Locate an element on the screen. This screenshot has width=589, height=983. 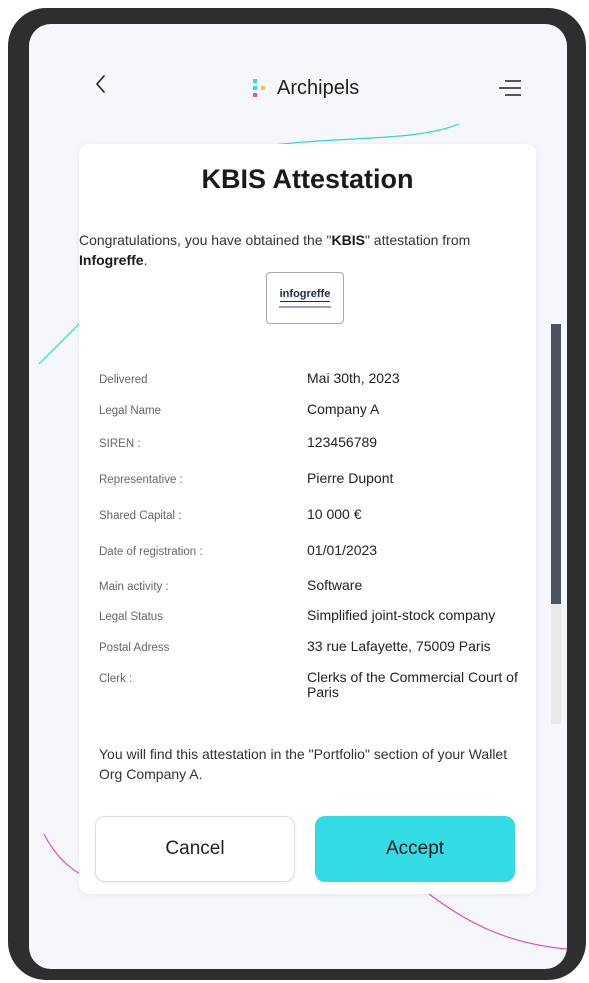
intro-bold: KBIS is located at coordinates (348, 240).